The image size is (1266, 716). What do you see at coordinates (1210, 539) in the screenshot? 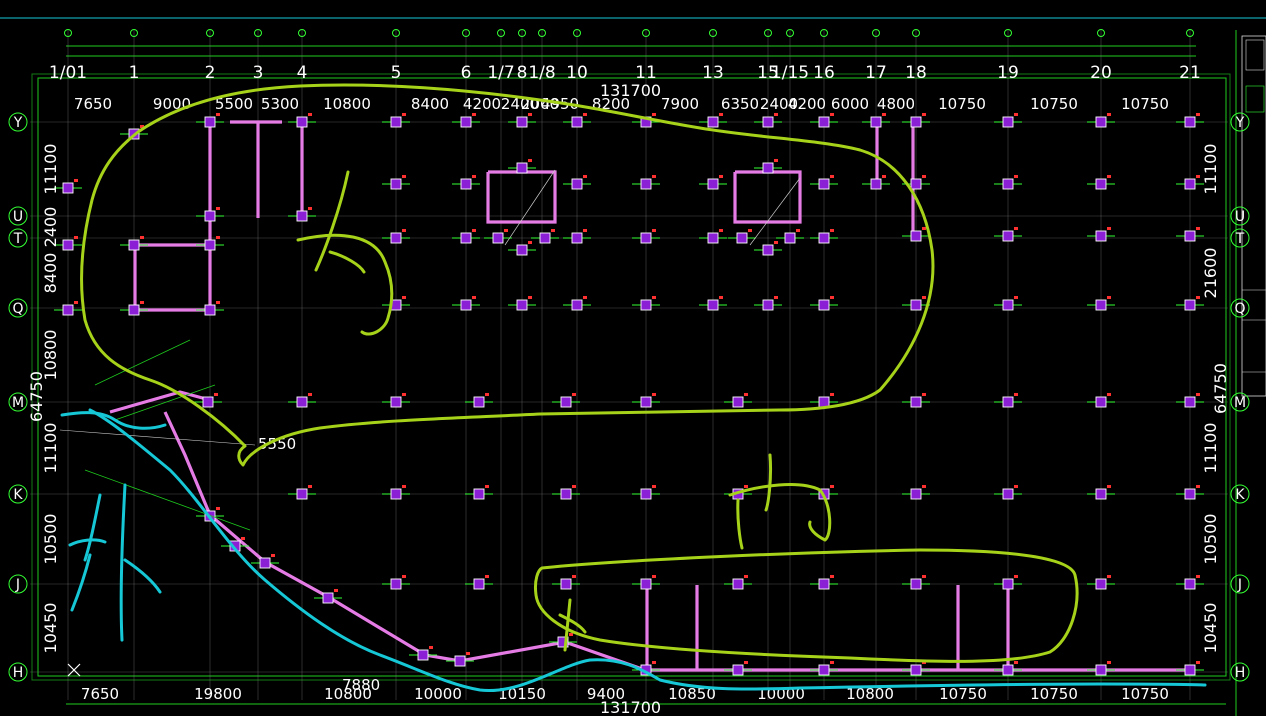
I see `right-span-dimension: 10500` at bounding box center [1210, 539].